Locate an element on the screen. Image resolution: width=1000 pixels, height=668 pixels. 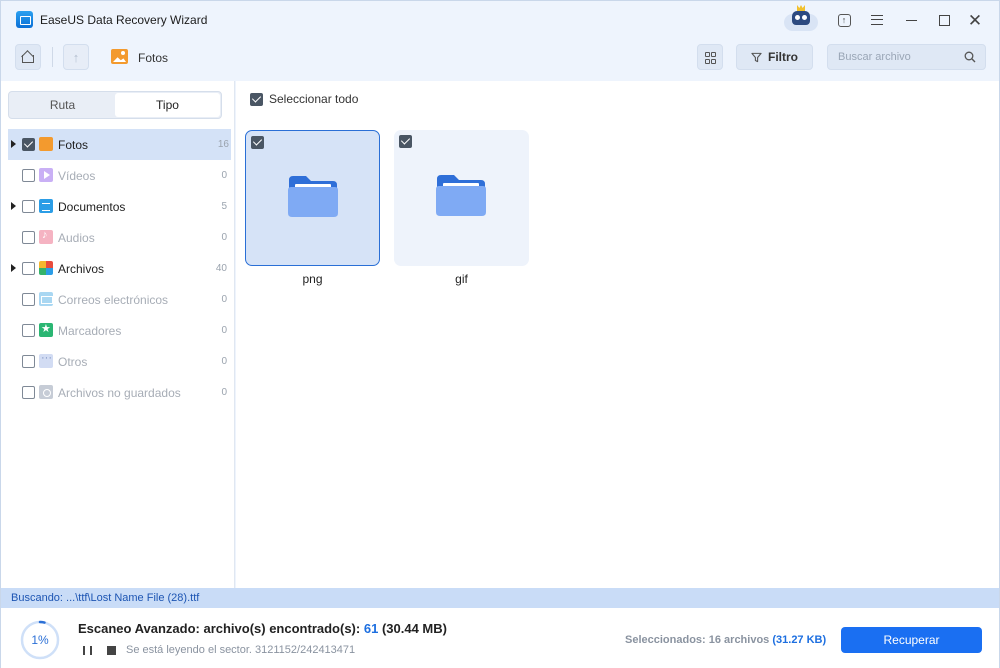
toolbar: ↑ Fotos Filtro is located at coordinates (500, 60).